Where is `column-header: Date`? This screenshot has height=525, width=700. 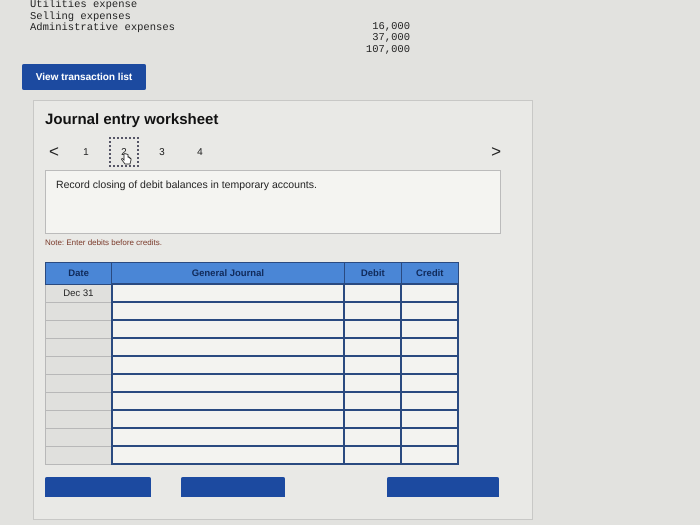 column-header: Date is located at coordinates (79, 273).